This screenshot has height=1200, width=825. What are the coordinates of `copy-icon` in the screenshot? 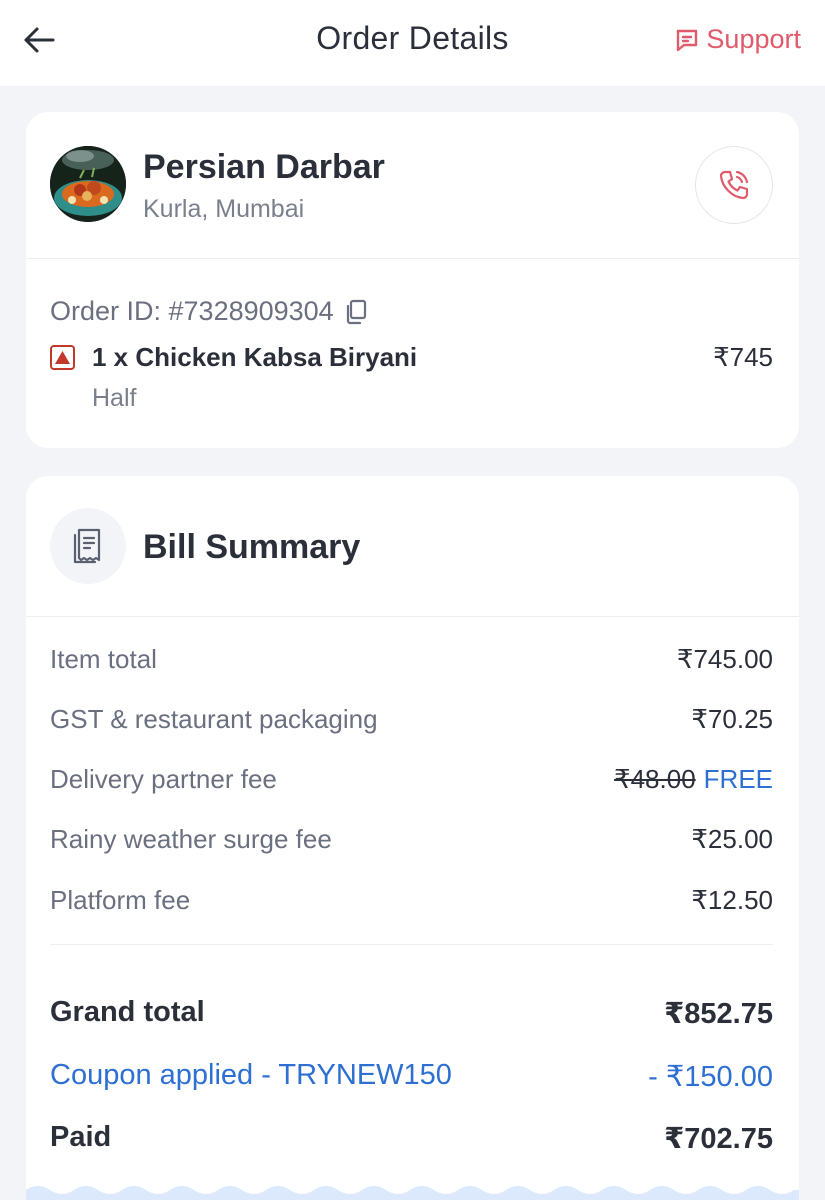 It's located at (356, 311).